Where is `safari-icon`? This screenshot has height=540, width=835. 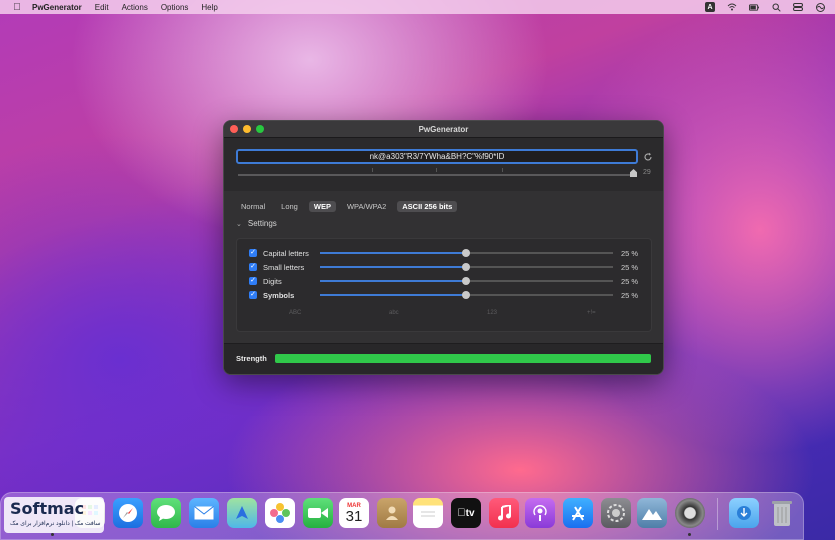
safari-icon is located at coordinates (128, 513).